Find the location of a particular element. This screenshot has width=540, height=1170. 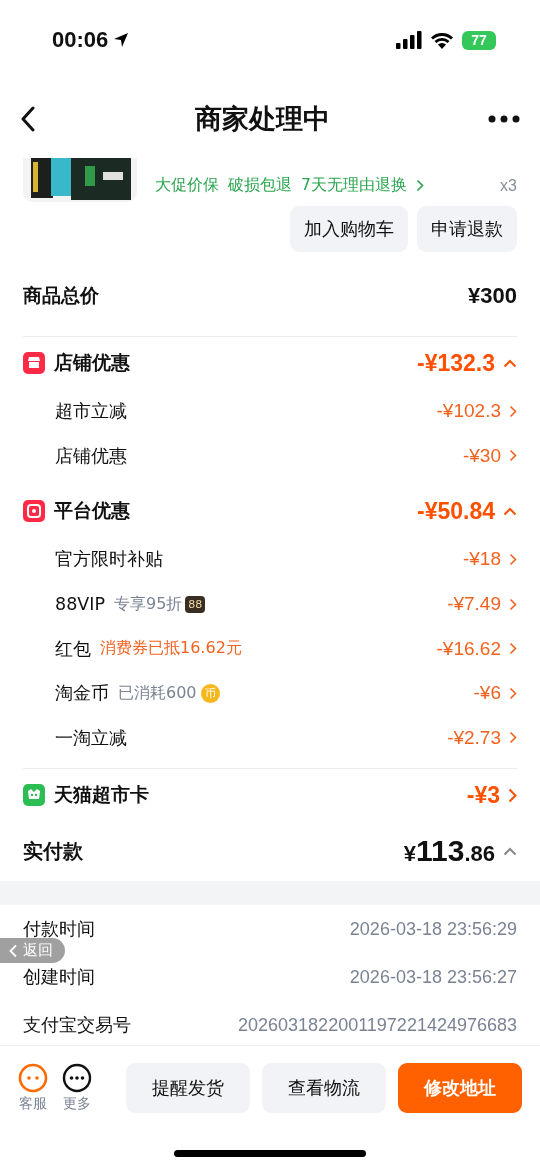

battery-icon: 77 is located at coordinates (479, 40).